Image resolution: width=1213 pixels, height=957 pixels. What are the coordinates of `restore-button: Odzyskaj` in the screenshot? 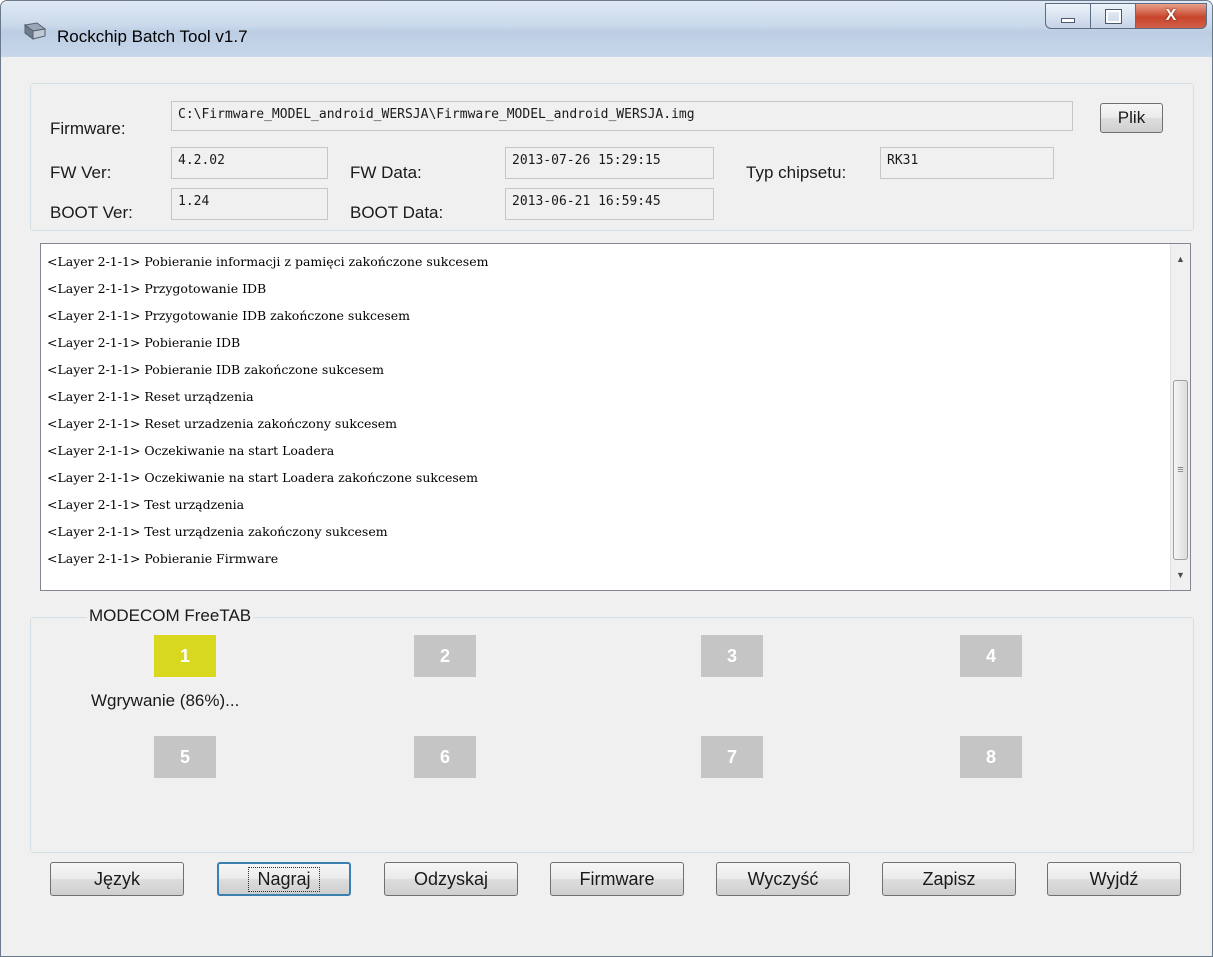 It's located at (451, 879).